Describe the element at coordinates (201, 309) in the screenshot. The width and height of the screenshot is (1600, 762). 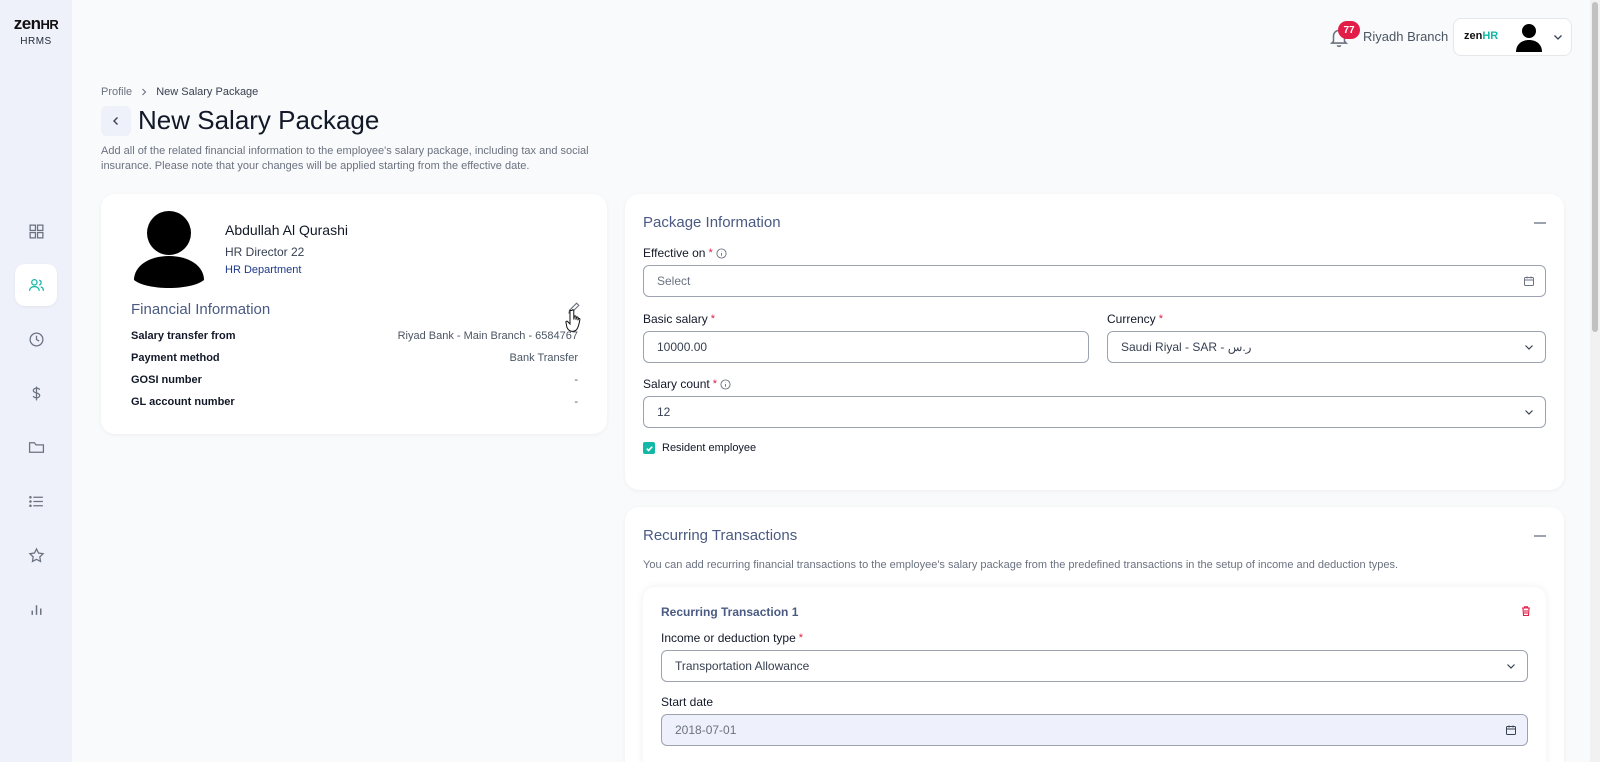
I see `financial-info-title: Financial Information` at that location.